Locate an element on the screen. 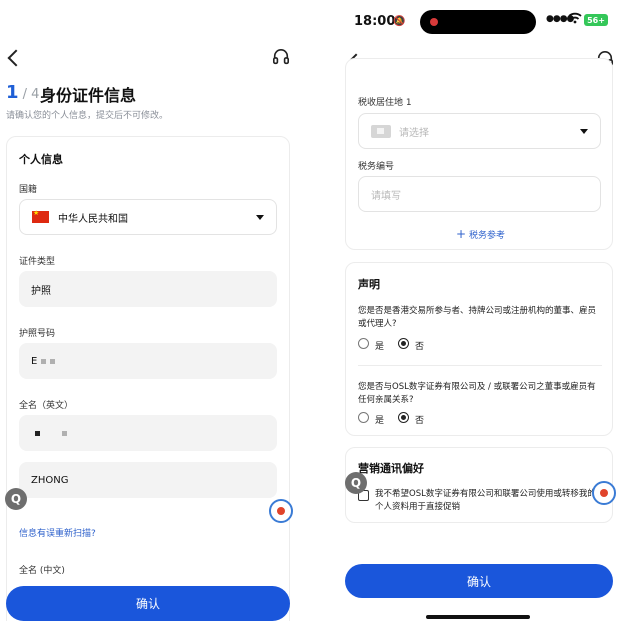 The width and height of the screenshot is (618, 621). recording-dot-icon is located at coordinates (434, 22).